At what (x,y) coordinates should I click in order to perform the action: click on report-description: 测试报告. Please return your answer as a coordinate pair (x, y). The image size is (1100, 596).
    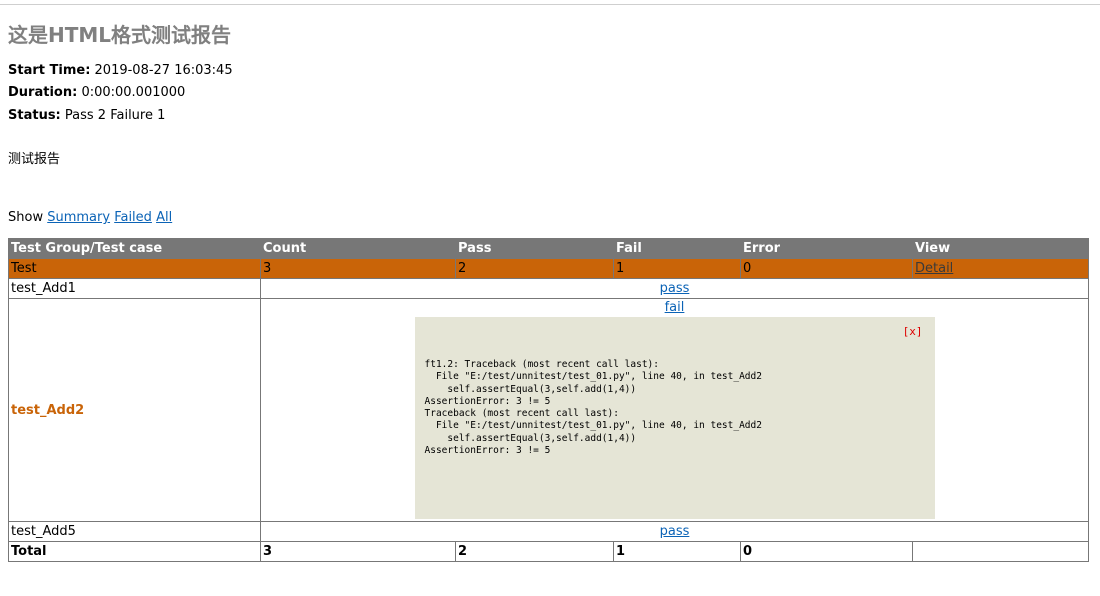
    Looking at the image, I should click on (34, 159).